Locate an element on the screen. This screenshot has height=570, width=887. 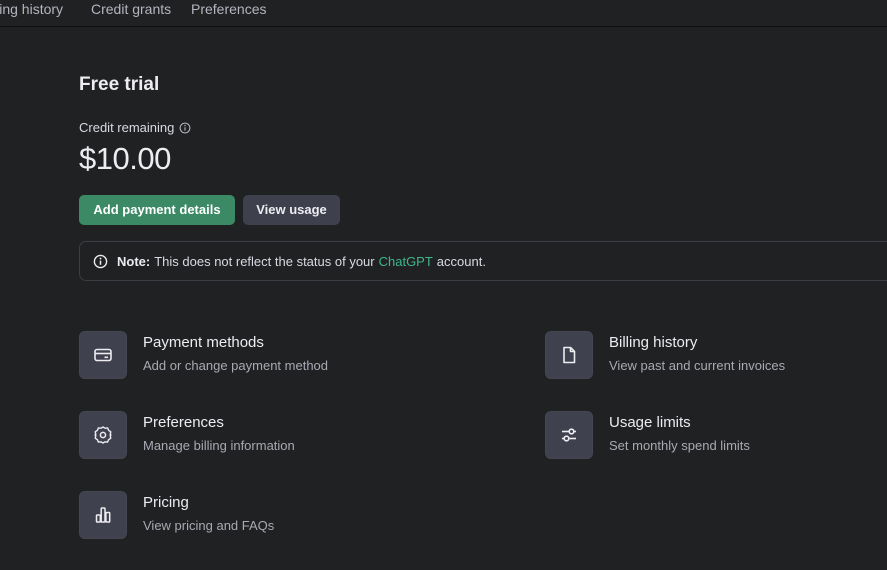
sliders-icon is located at coordinates (569, 435).